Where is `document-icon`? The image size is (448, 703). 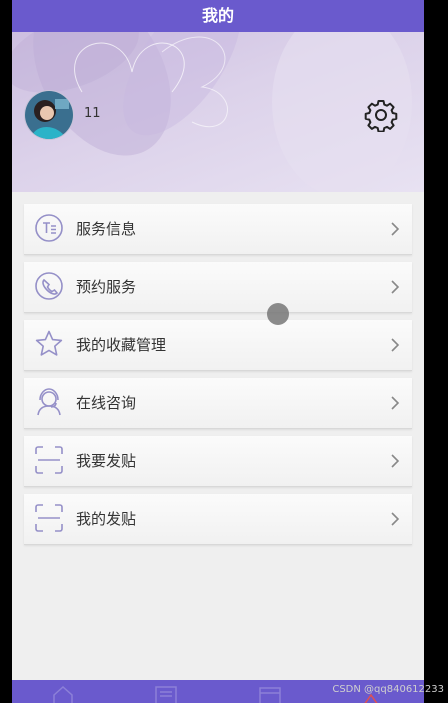 document-icon is located at coordinates (49, 228).